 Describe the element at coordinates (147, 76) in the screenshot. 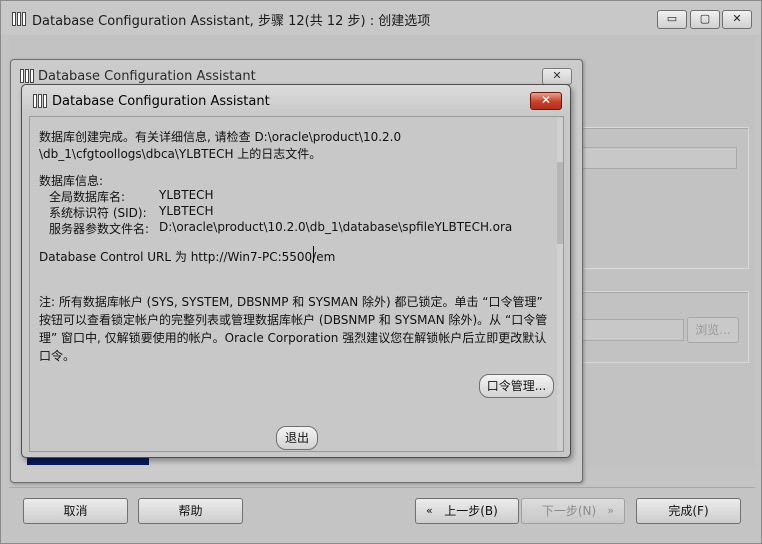

I see `progress-window-title: Database Configuration Assistant` at that location.